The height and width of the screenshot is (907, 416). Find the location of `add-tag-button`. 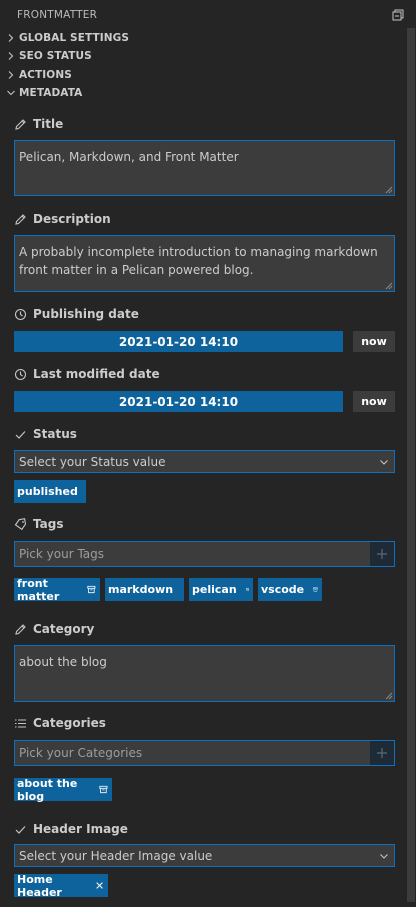

add-tag-button is located at coordinates (382, 554).